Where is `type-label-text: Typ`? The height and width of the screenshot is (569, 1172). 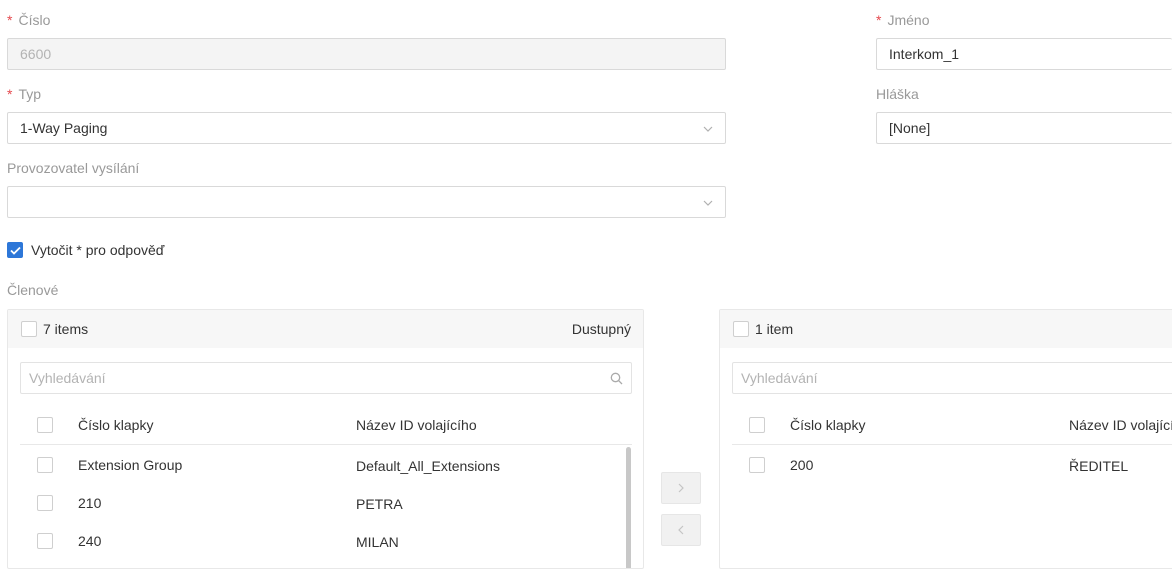
type-label-text: Typ is located at coordinates (30, 94).